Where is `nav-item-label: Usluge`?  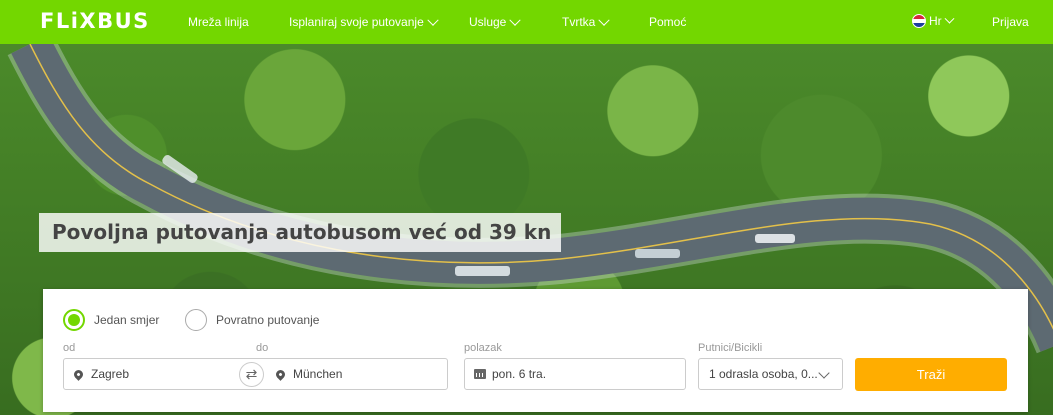
nav-item-label: Usluge is located at coordinates (488, 22).